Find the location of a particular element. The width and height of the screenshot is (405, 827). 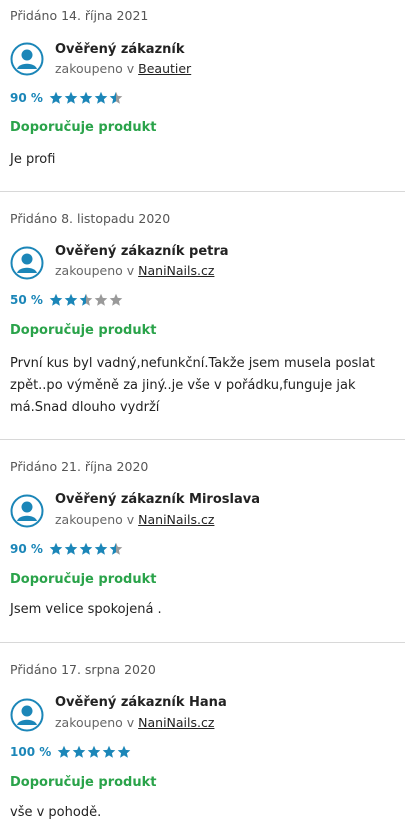

purchase-source: zakoupeno v Beautier is located at coordinates (123, 69).